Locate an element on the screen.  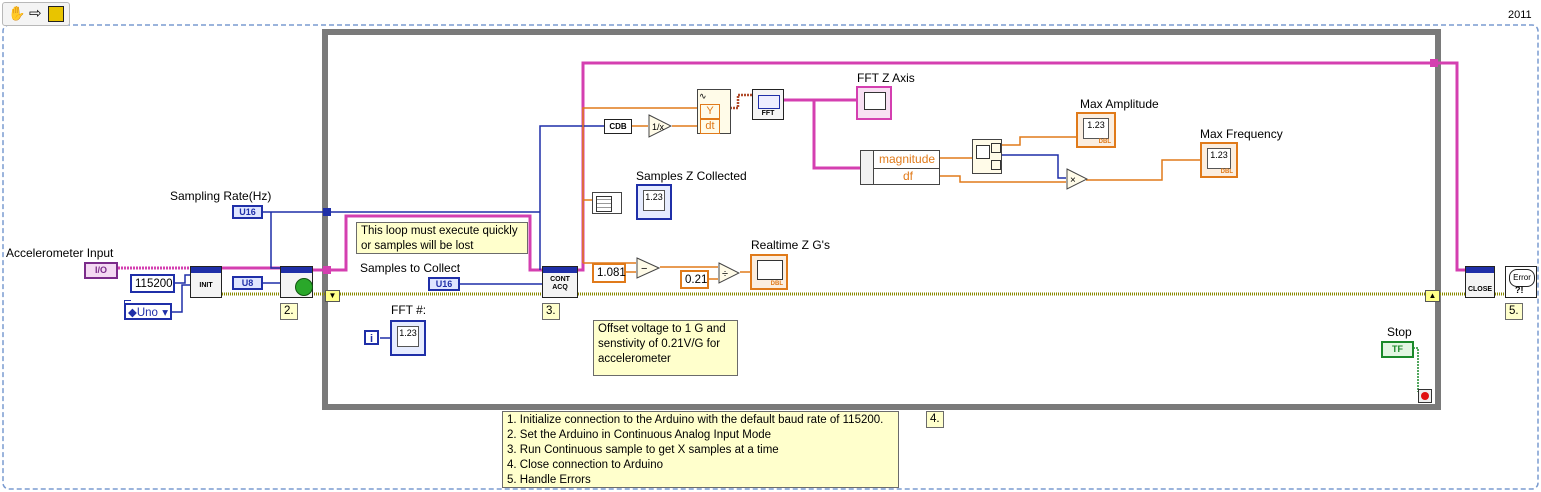
shift-register-right-icon: ▲ is located at coordinates (1432, 296).